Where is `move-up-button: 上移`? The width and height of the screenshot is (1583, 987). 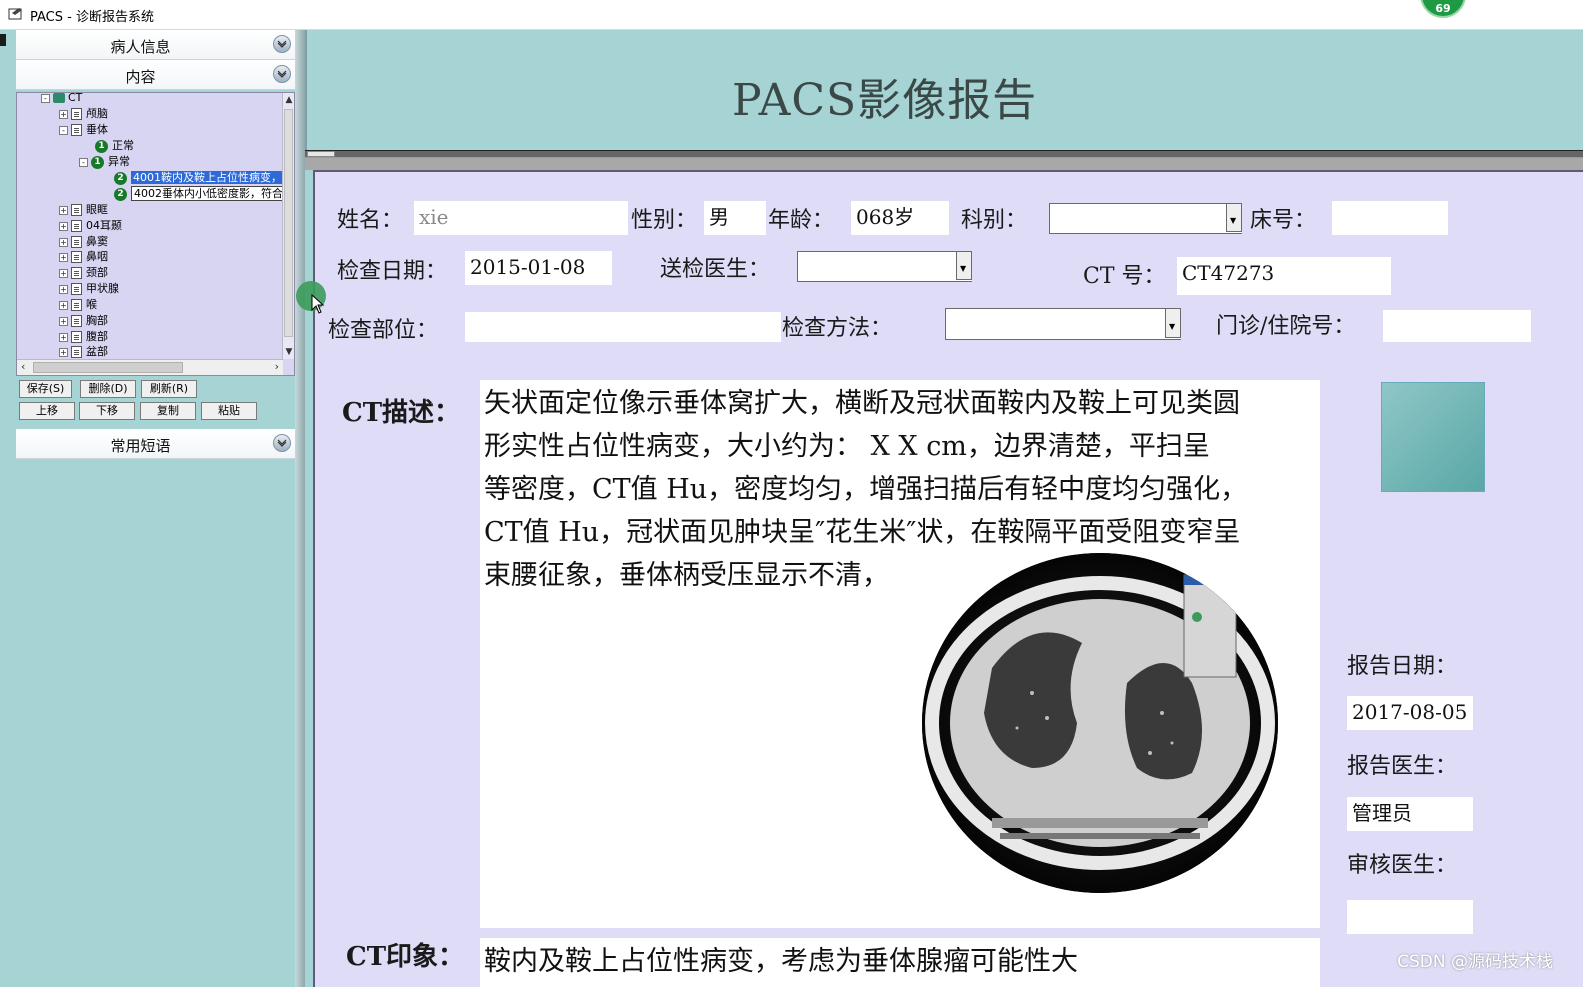 move-up-button: 上移 is located at coordinates (47, 411).